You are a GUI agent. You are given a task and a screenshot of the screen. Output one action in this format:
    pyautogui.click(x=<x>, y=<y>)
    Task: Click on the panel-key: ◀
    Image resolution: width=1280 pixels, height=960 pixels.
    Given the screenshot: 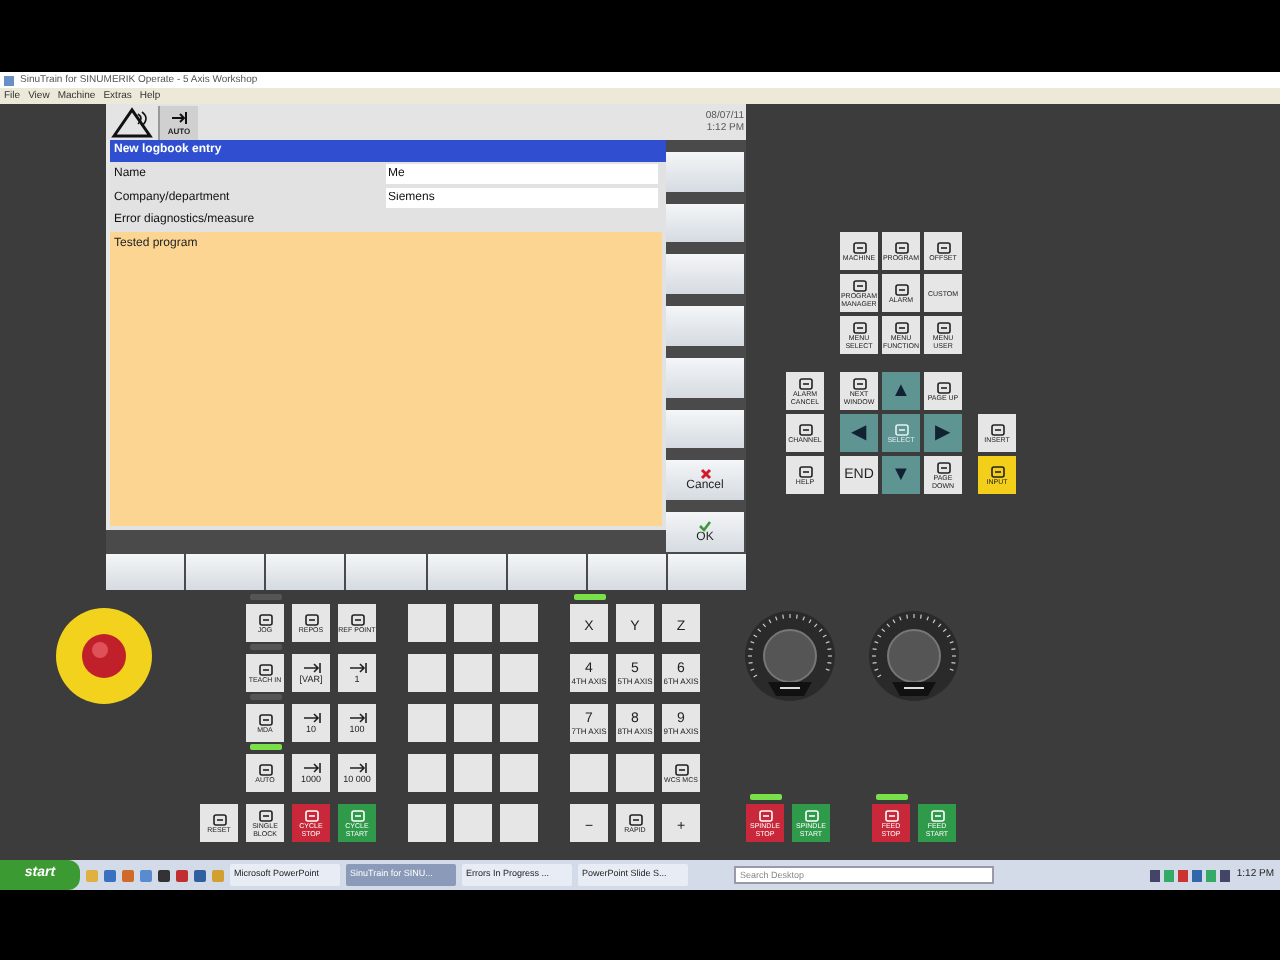 What is the action you would take?
    pyautogui.click(x=859, y=433)
    